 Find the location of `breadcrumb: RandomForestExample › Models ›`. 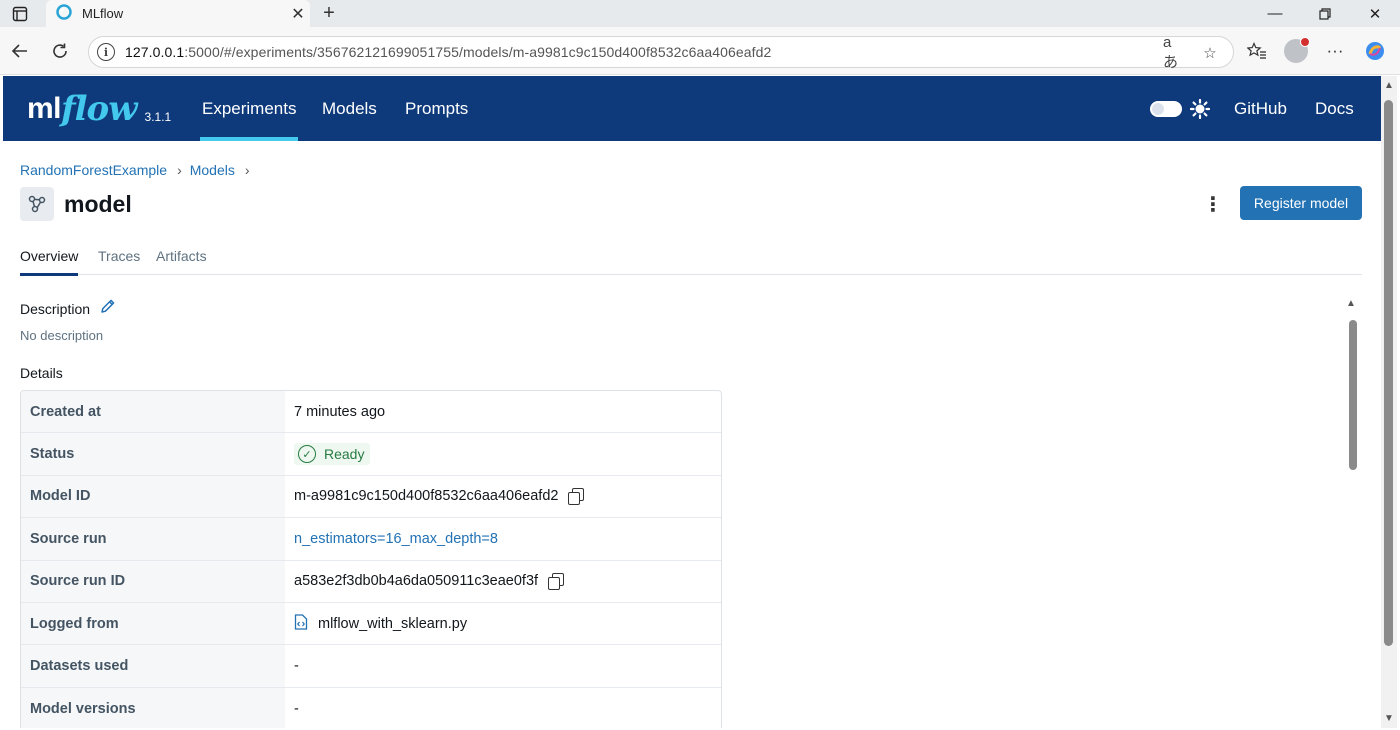

breadcrumb: RandomForestExample › Models › is located at coordinates (139, 170).